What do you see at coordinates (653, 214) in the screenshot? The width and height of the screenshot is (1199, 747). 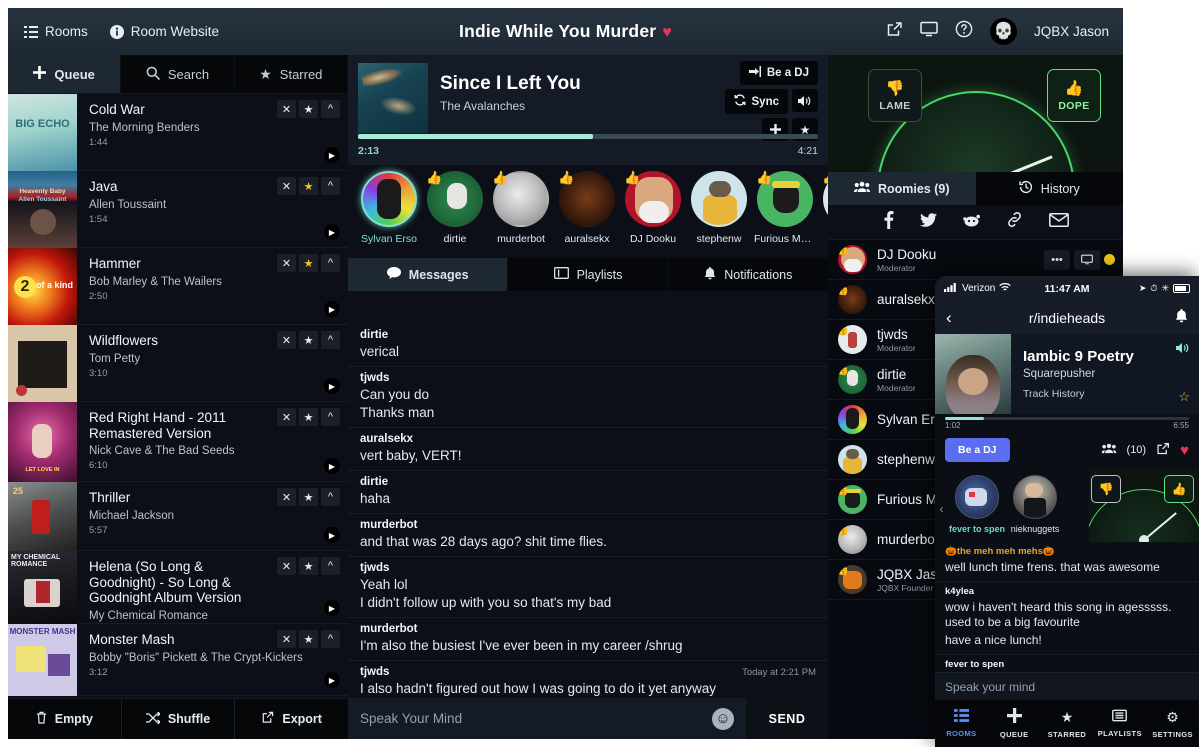 I see `dj-slot: 👍 DJ Dooku` at bounding box center [653, 214].